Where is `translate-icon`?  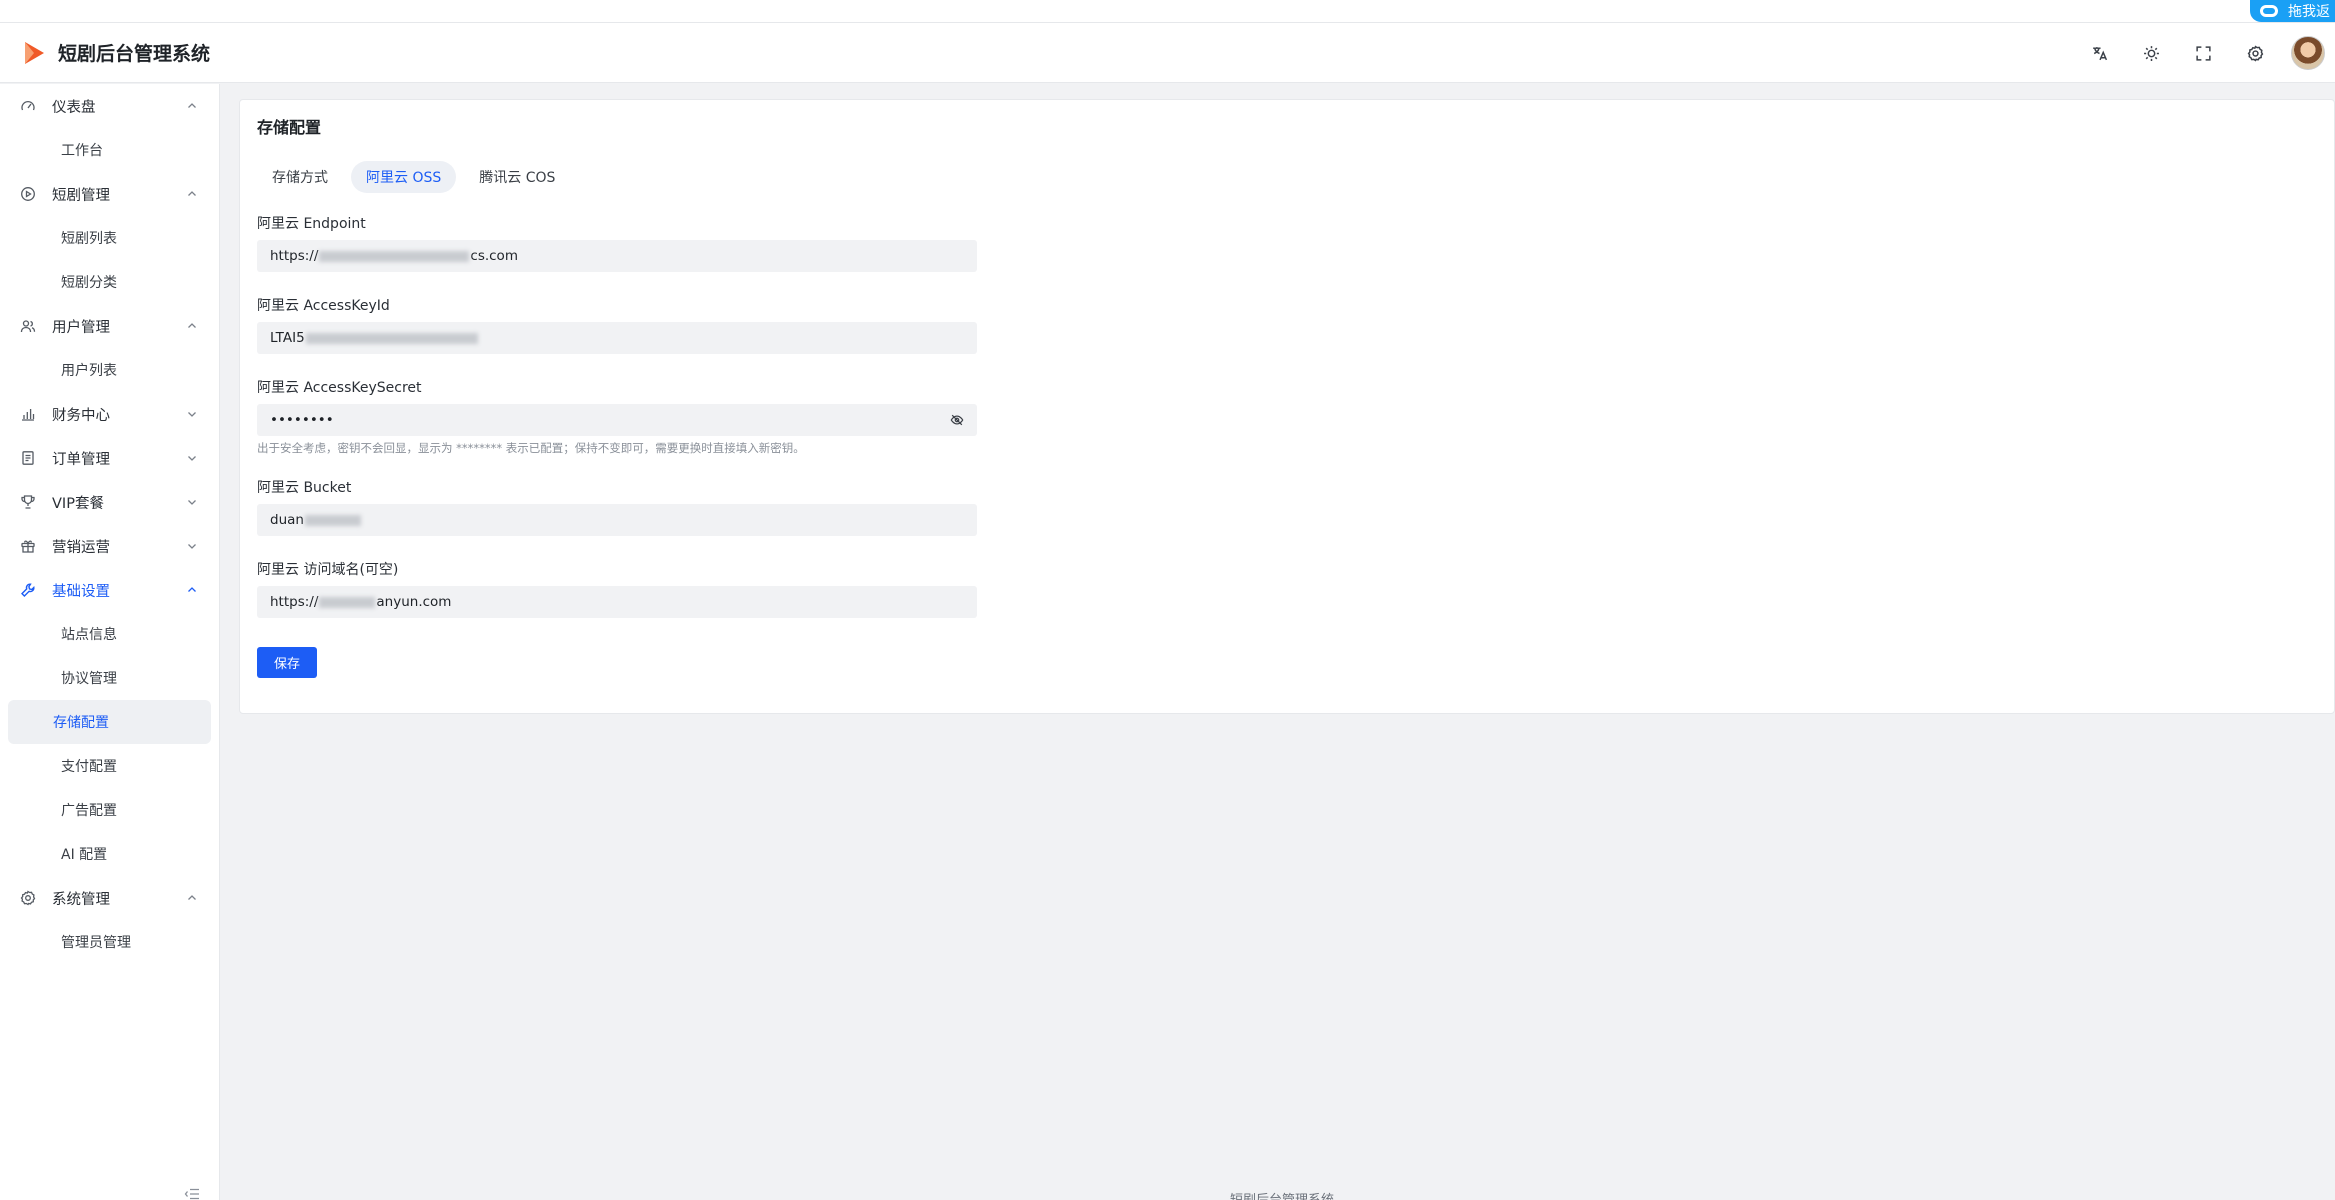
translate-icon is located at coordinates (2099, 53).